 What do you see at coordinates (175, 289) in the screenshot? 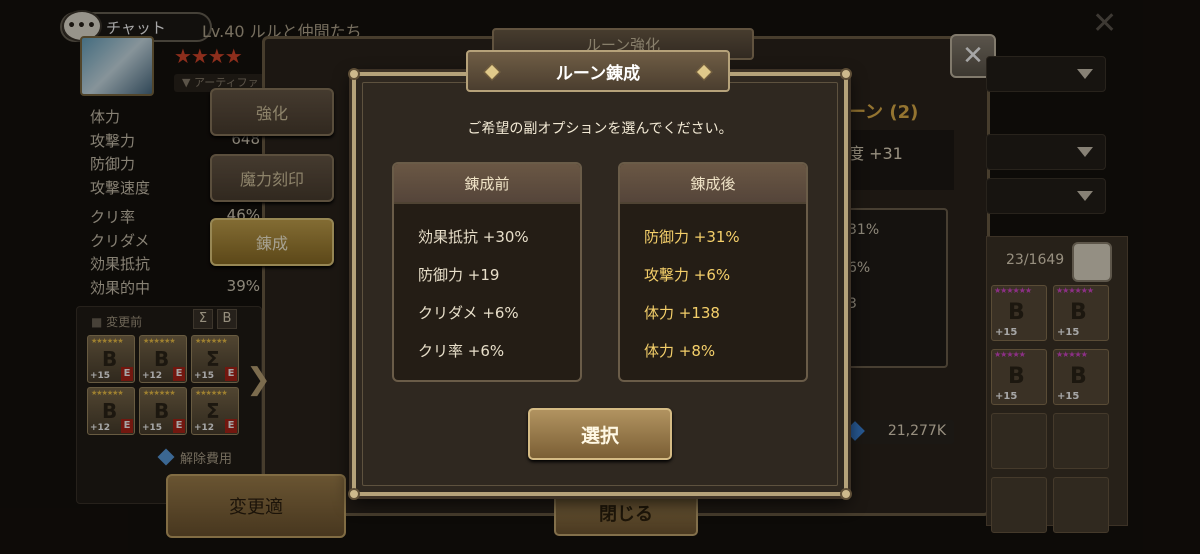
I see `stat-row: 効果的中 39%` at bounding box center [175, 289].